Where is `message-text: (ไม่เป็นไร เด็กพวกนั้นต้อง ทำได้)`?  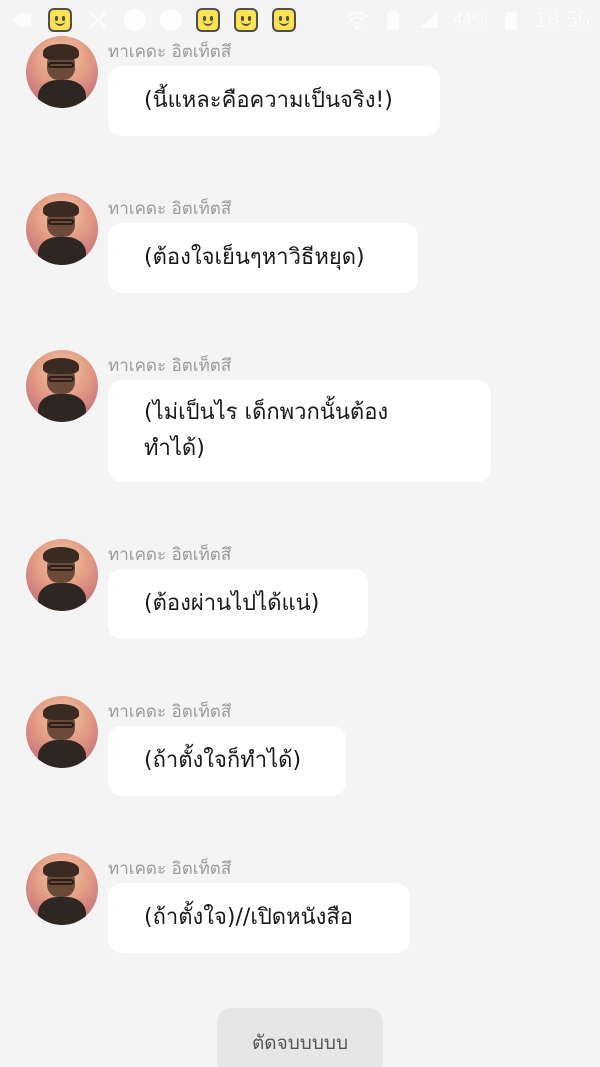
message-text: (ไม่เป็นไร เด็กพวกนั้นต้อง ทำได้) is located at coordinates (266, 430).